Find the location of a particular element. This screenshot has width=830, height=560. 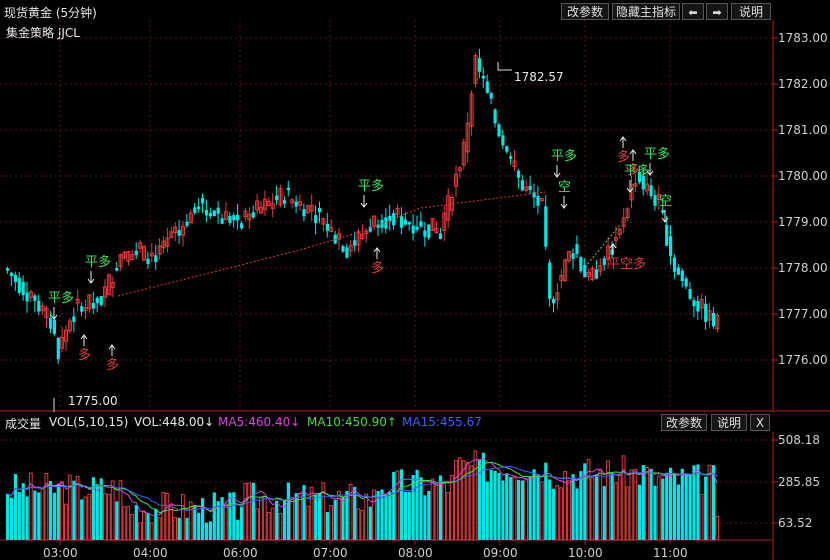

price-tick-label: 1778.00 is located at coordinates (803, 268).